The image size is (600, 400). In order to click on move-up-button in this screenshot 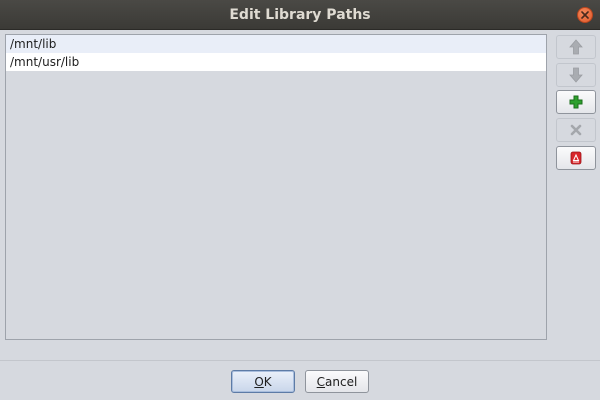, I will do `click(576, 47)`.